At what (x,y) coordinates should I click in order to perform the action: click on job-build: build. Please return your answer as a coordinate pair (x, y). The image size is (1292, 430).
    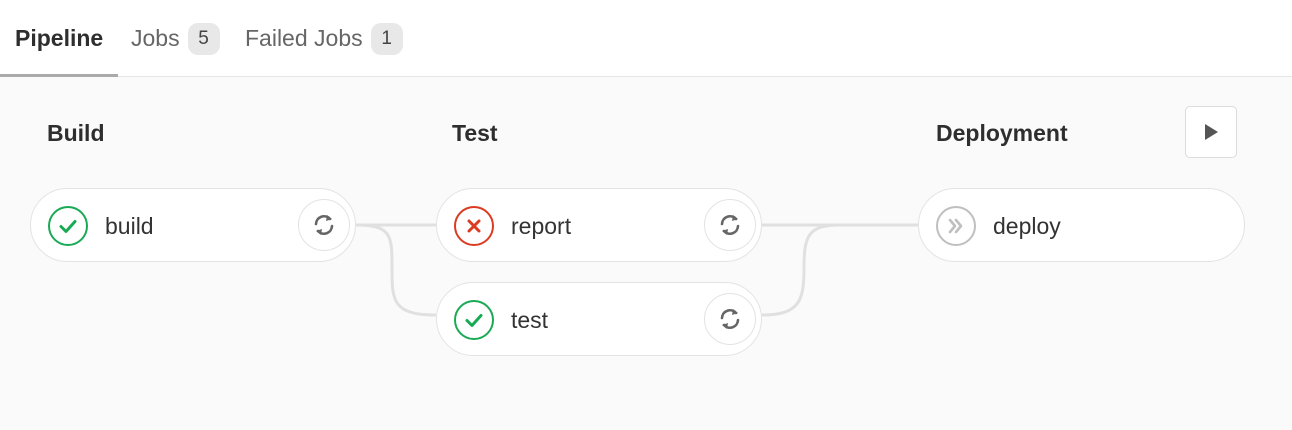
    Looking at the image, I should click on (193, 225).